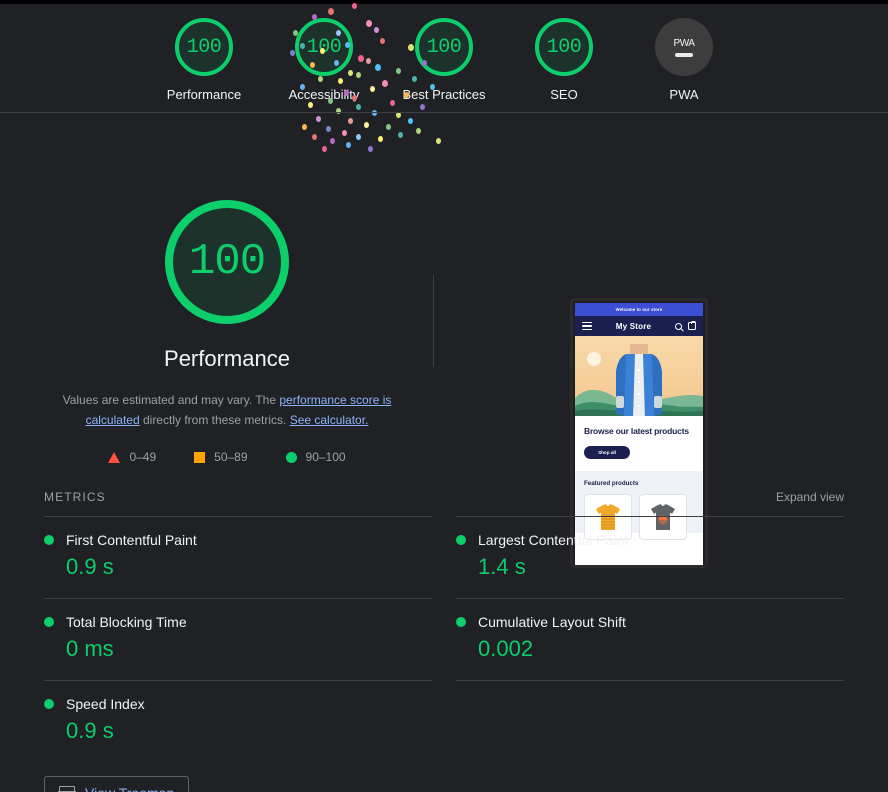 This screenshot has height=792, width=888. What do you see at coordinates (636, 431) in the screenshot?
I see `promo-heading: Browse our latest products` at bounding box center [636, 431].